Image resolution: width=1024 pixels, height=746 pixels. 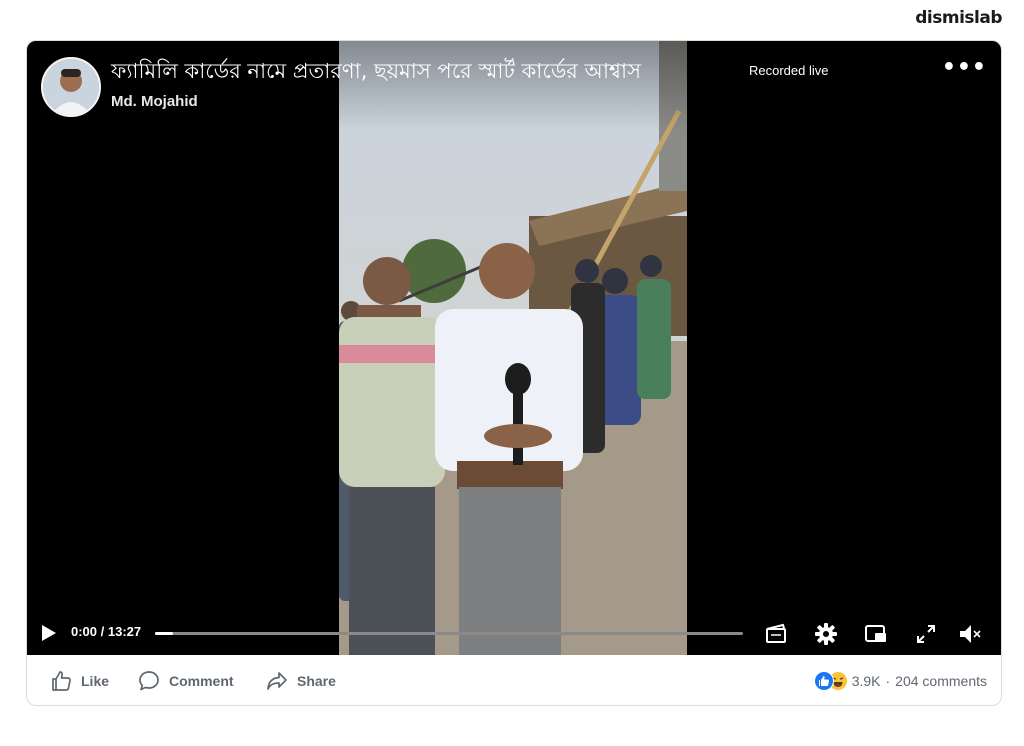 What do you see at coordinates (164, 633) in the screenshot?
I see `progress-fill` at bounding box center [164, 633].